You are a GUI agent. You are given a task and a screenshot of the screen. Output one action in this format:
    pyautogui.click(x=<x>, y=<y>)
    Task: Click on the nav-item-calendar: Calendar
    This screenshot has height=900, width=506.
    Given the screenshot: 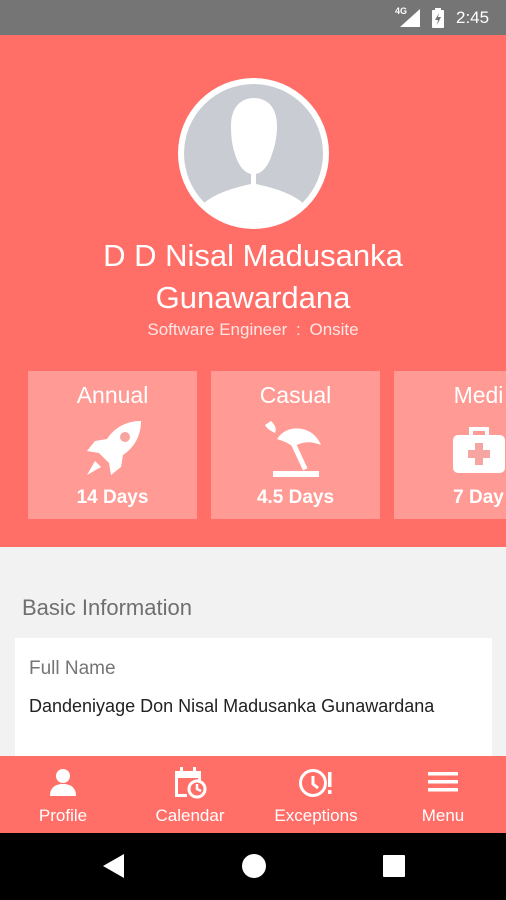 What is the action you would take?
    pyautogui.click(x=190, y=794)
    